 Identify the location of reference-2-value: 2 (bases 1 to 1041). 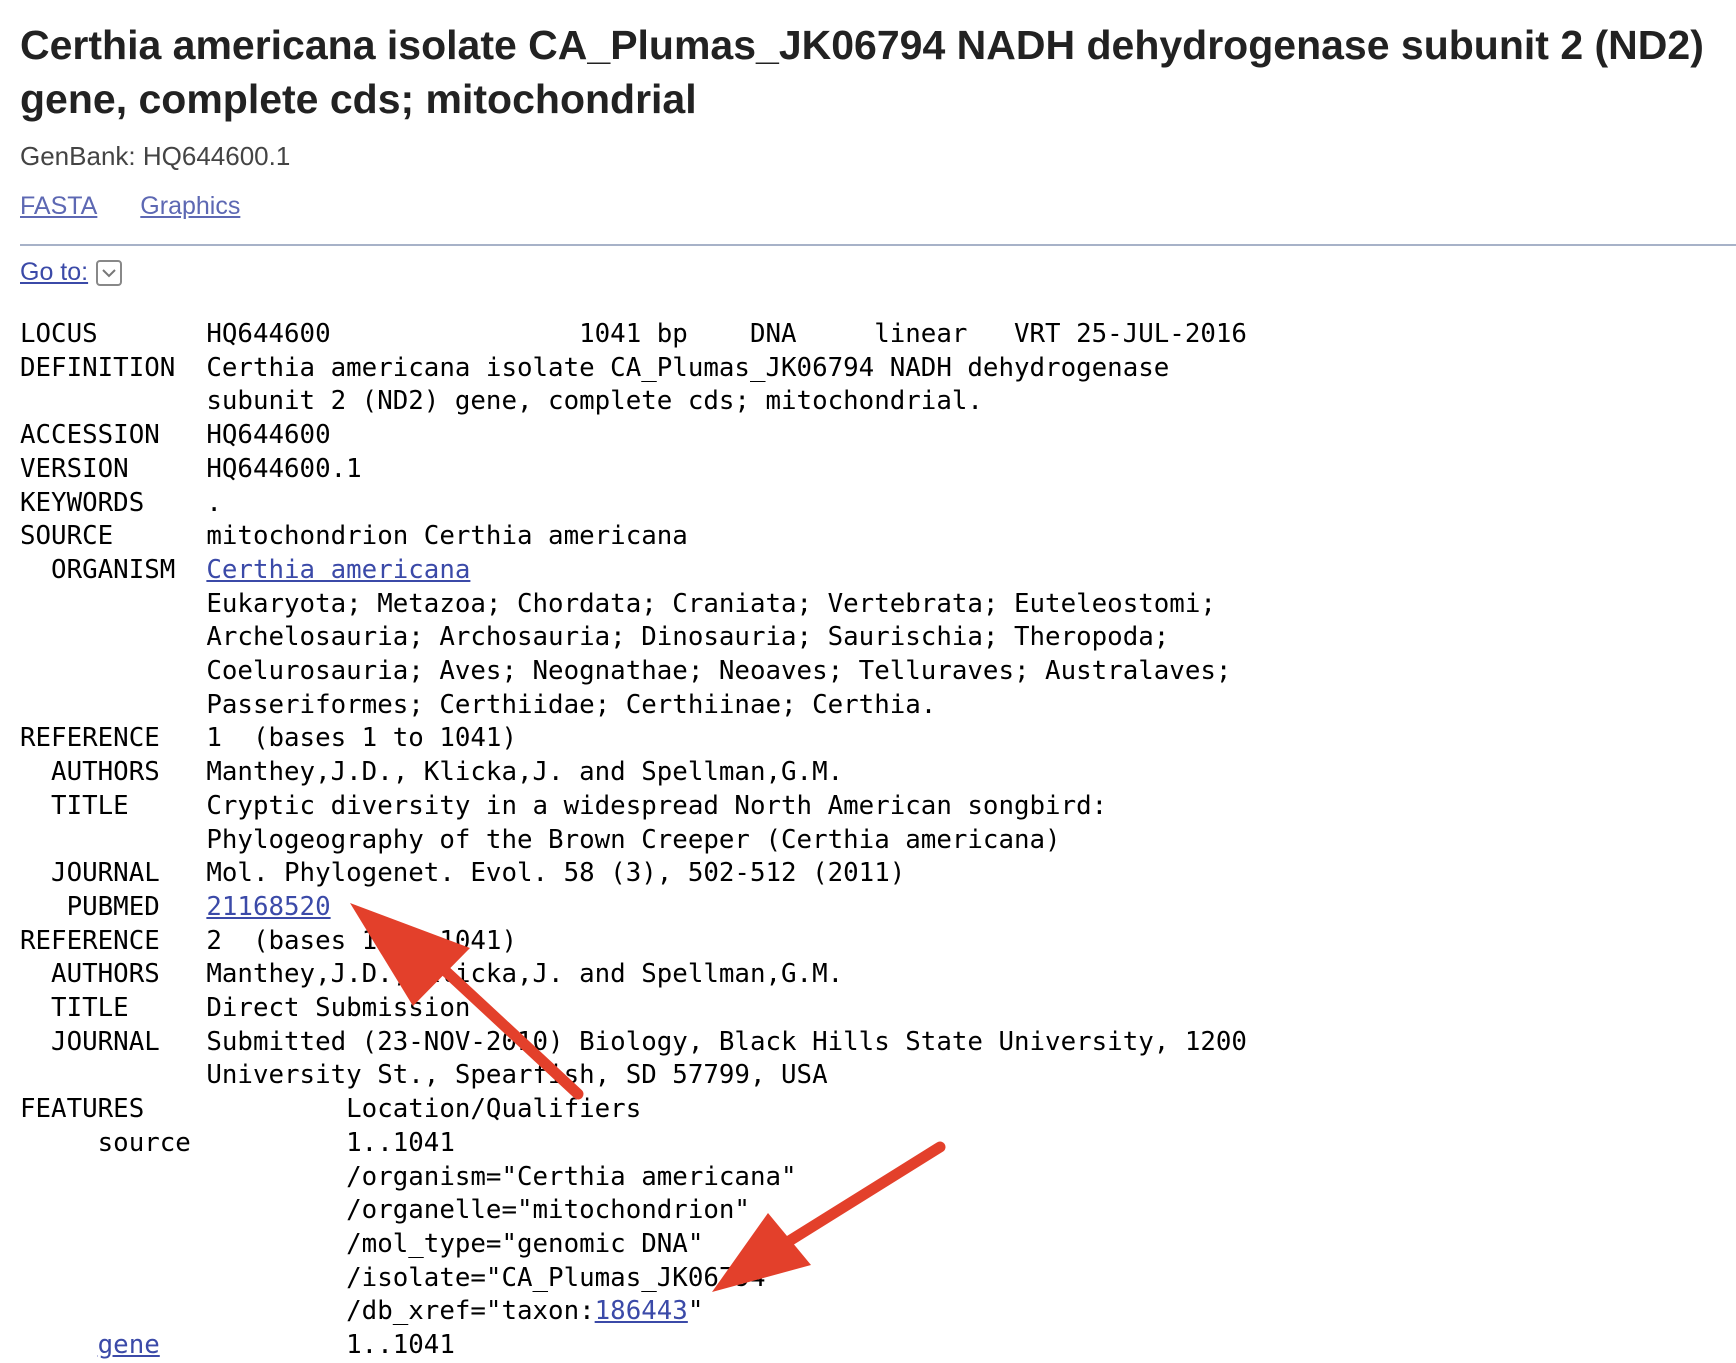
(361, 940).